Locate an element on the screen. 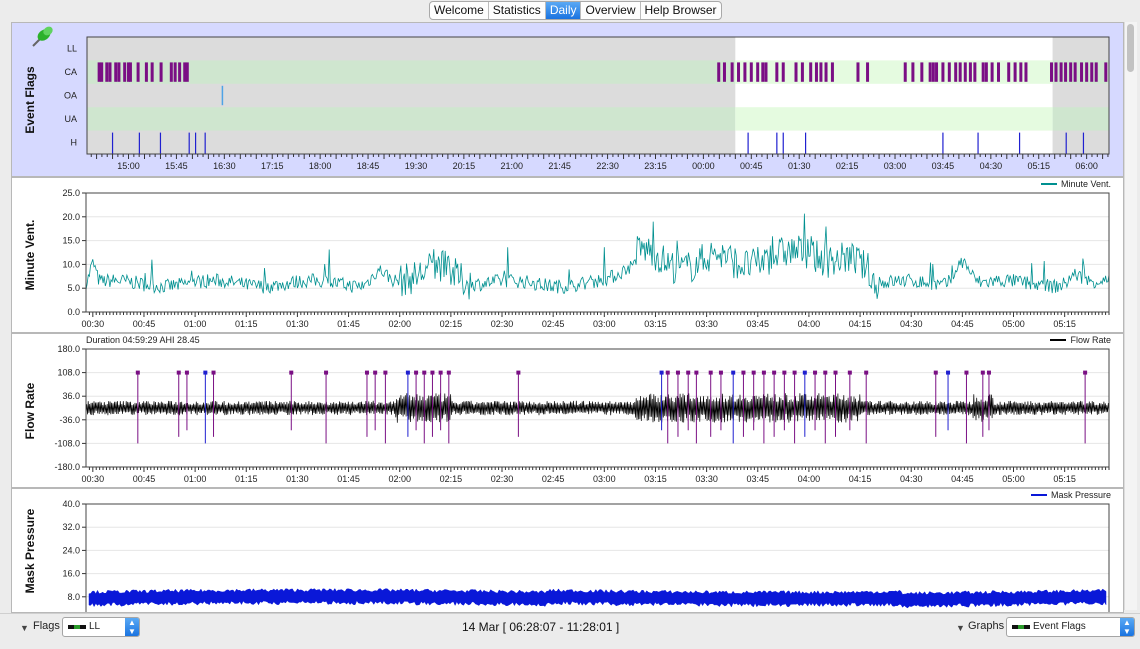  graphs-select: Event Flags ▲ ▼ is located at coordinates (1070, 627).